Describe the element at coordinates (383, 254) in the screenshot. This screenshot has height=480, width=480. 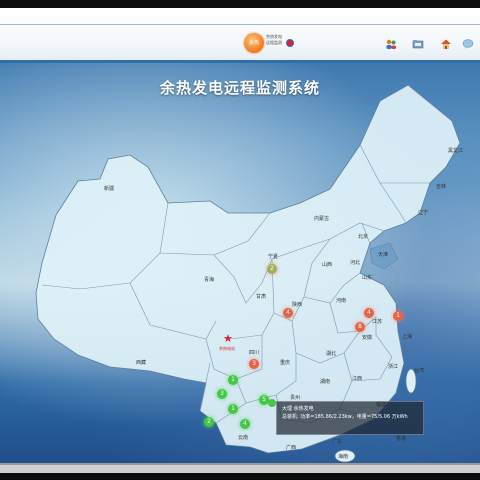
I see `province-label-tianjin: 天津` at that location.